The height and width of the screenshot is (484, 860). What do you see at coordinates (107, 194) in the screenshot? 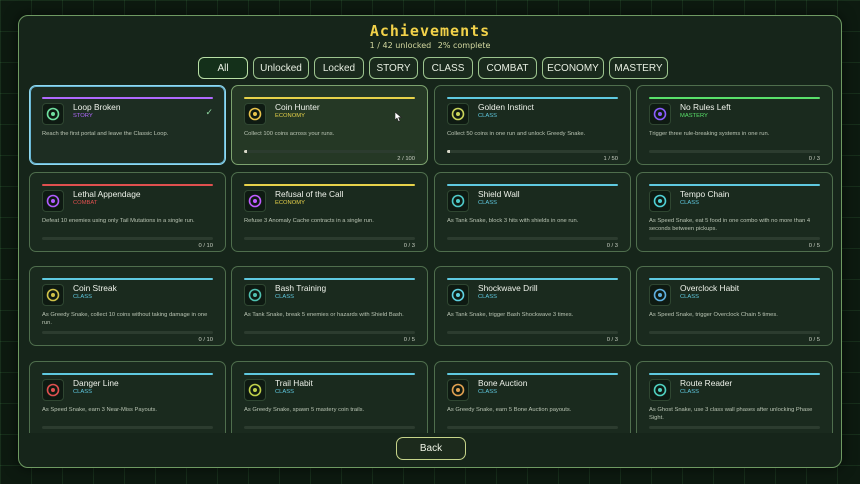
I see `achievement-name: Lethal Appendage` at bounding box center [107, 194].